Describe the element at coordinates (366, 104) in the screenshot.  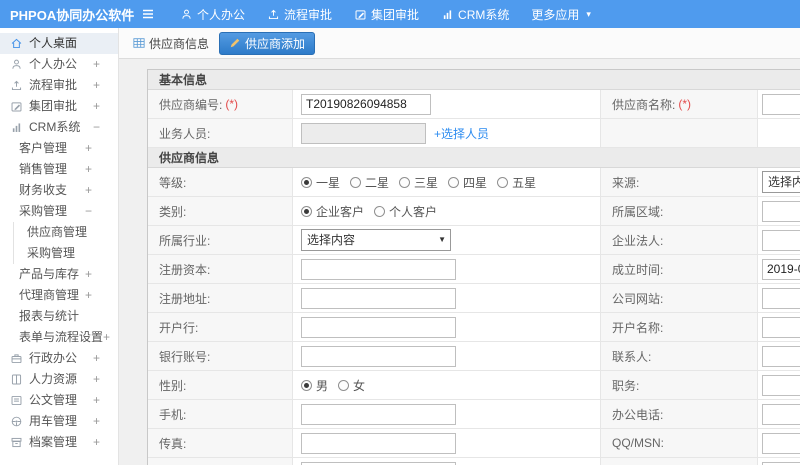
I see `supplier-code-input` at that location.